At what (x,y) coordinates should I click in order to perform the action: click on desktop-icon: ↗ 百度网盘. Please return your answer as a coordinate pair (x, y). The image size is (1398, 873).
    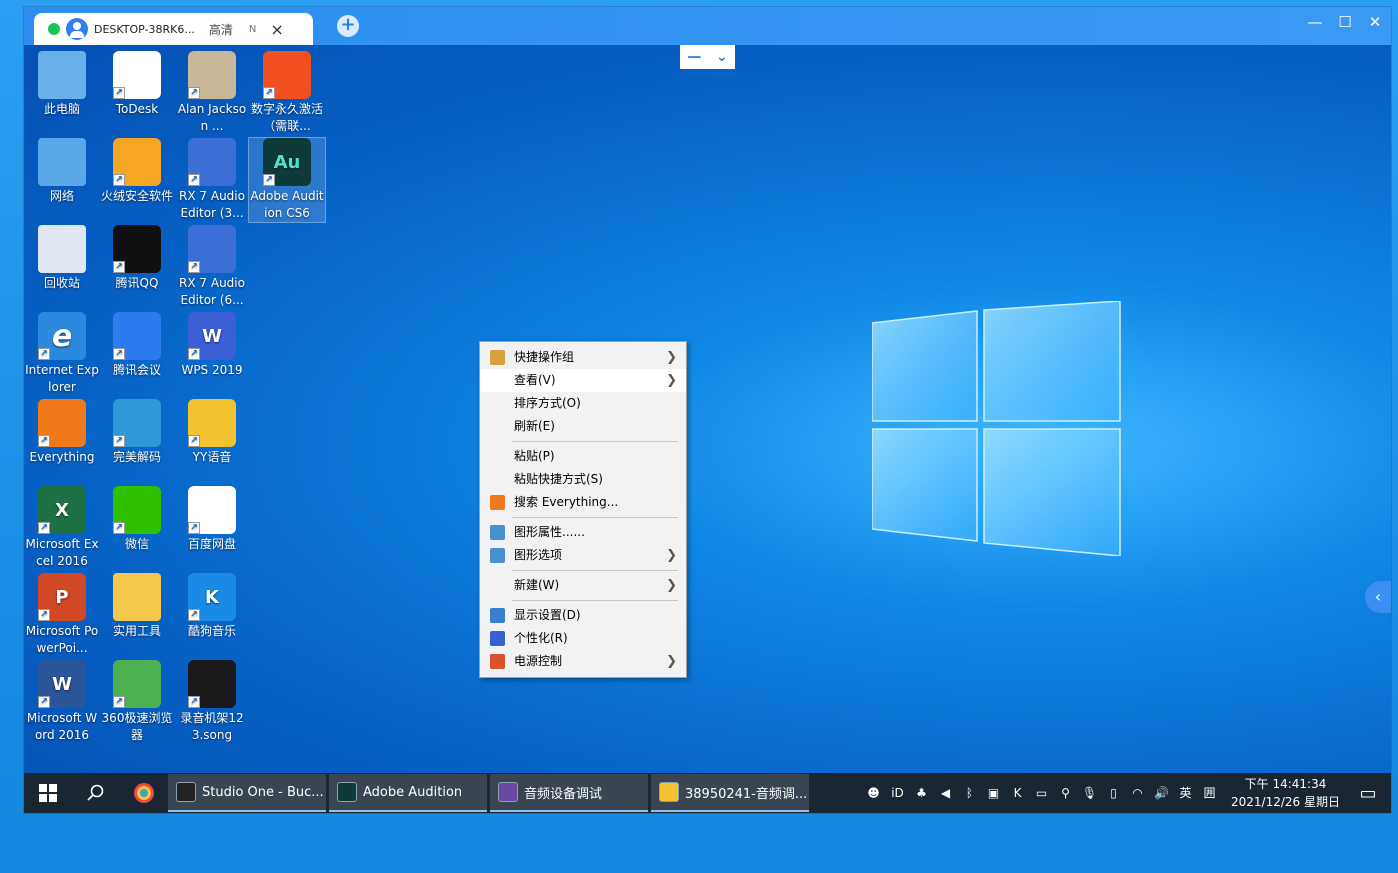
    Looking at the image, I should click on (212, 519).